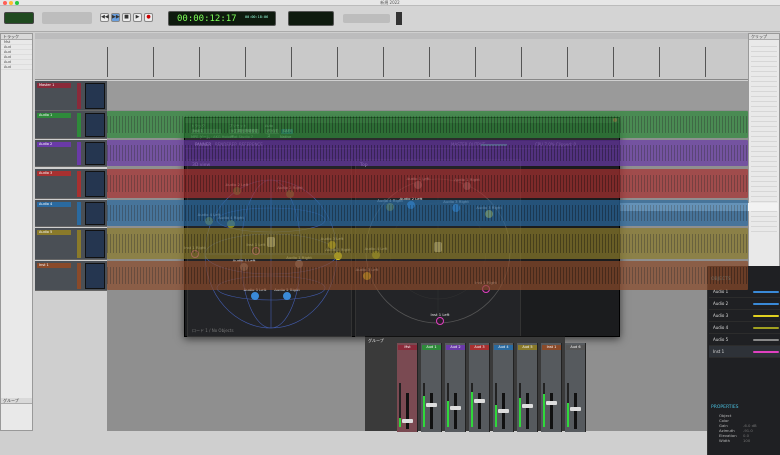 The image size is (780, 455). What do you see at coordinates (71, 184) in the screenshot?
I see `track-row: Audio 3` at bounding box center [71, 184].